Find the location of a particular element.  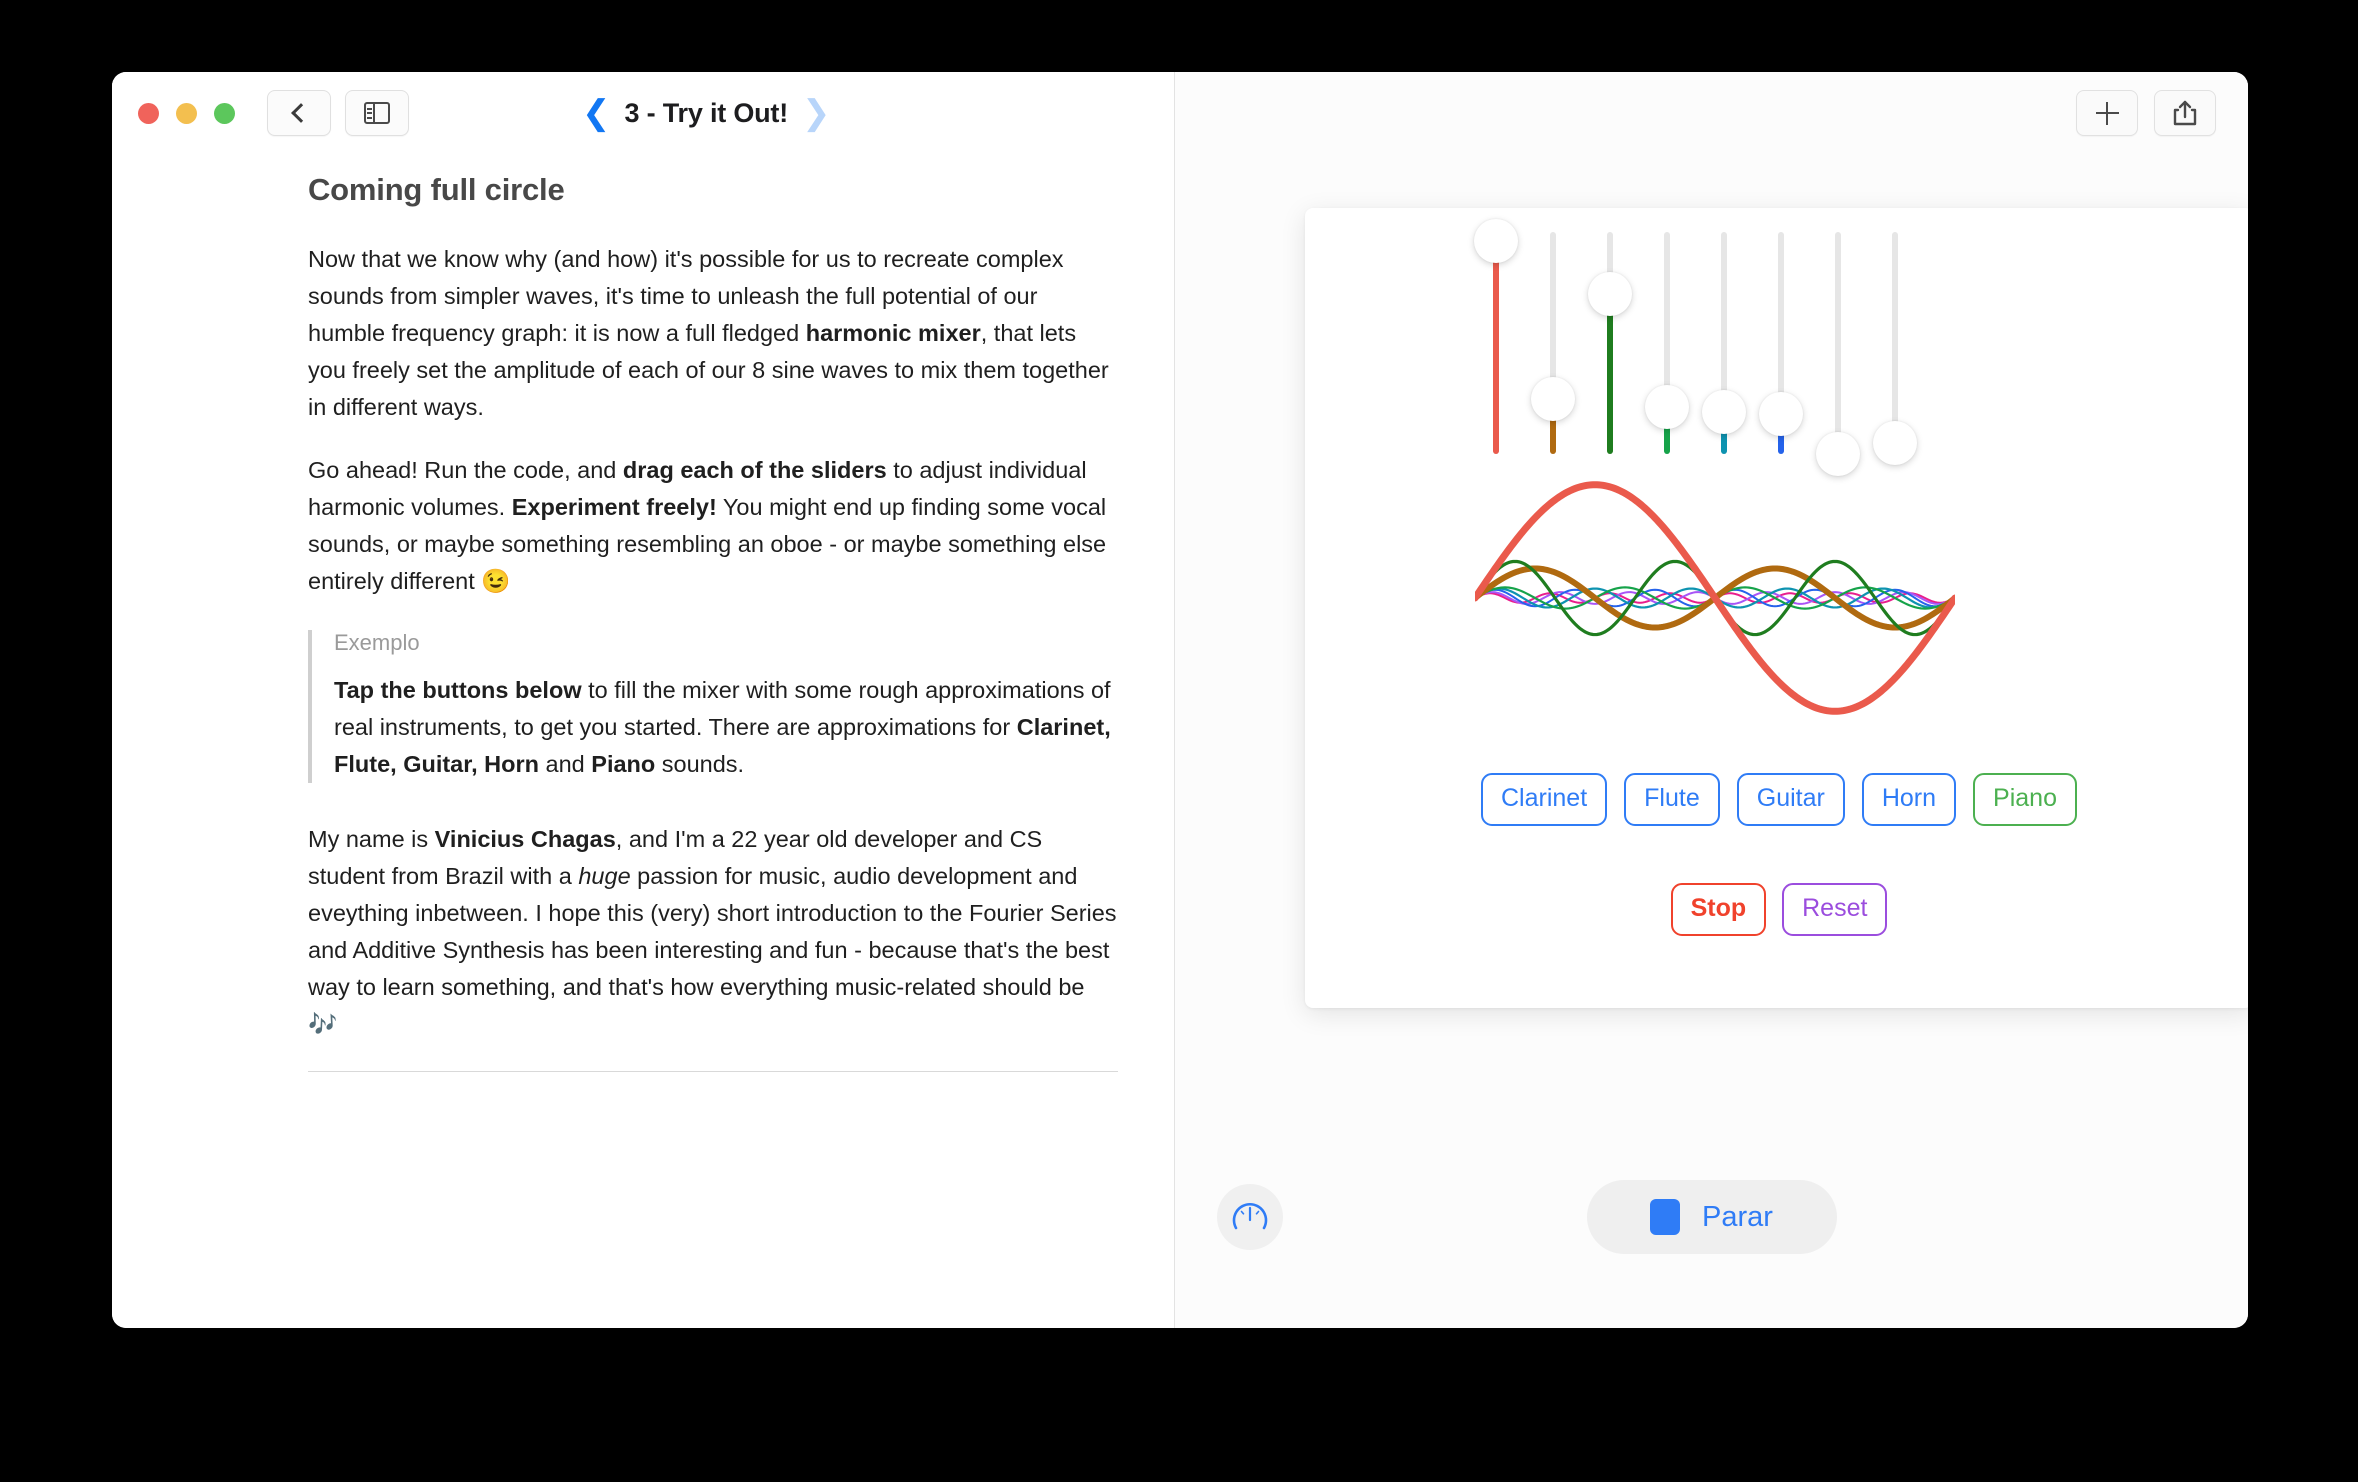

back-button is located at coordinates (299, 113).